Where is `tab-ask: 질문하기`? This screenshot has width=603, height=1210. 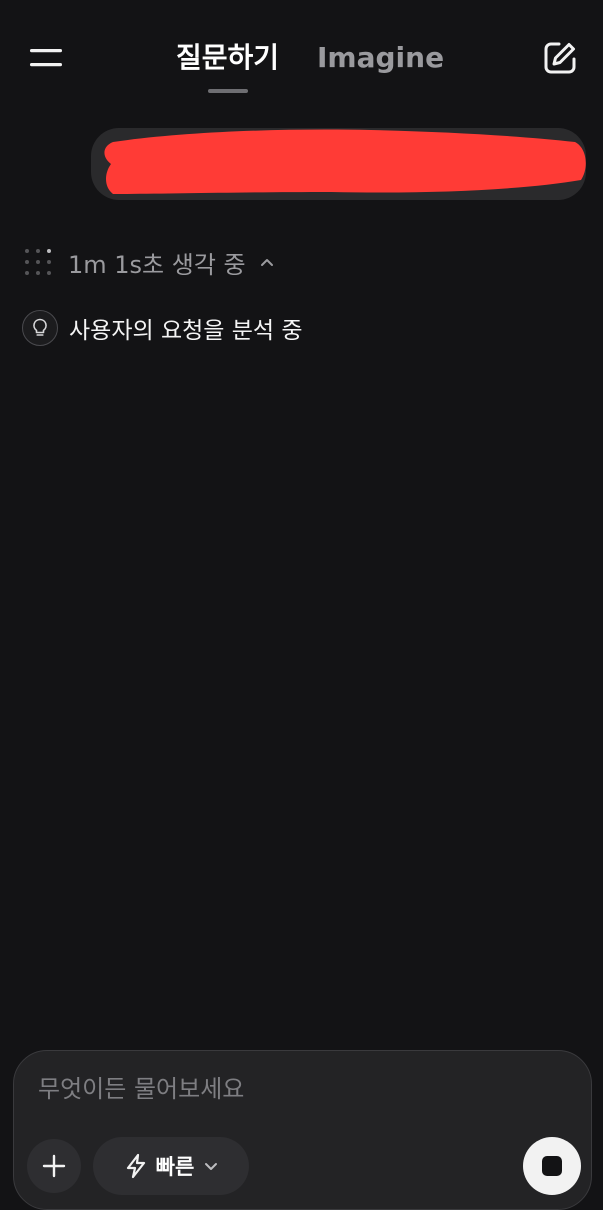 tab-ask: 질문하기 is located at coordinates (227, 58).